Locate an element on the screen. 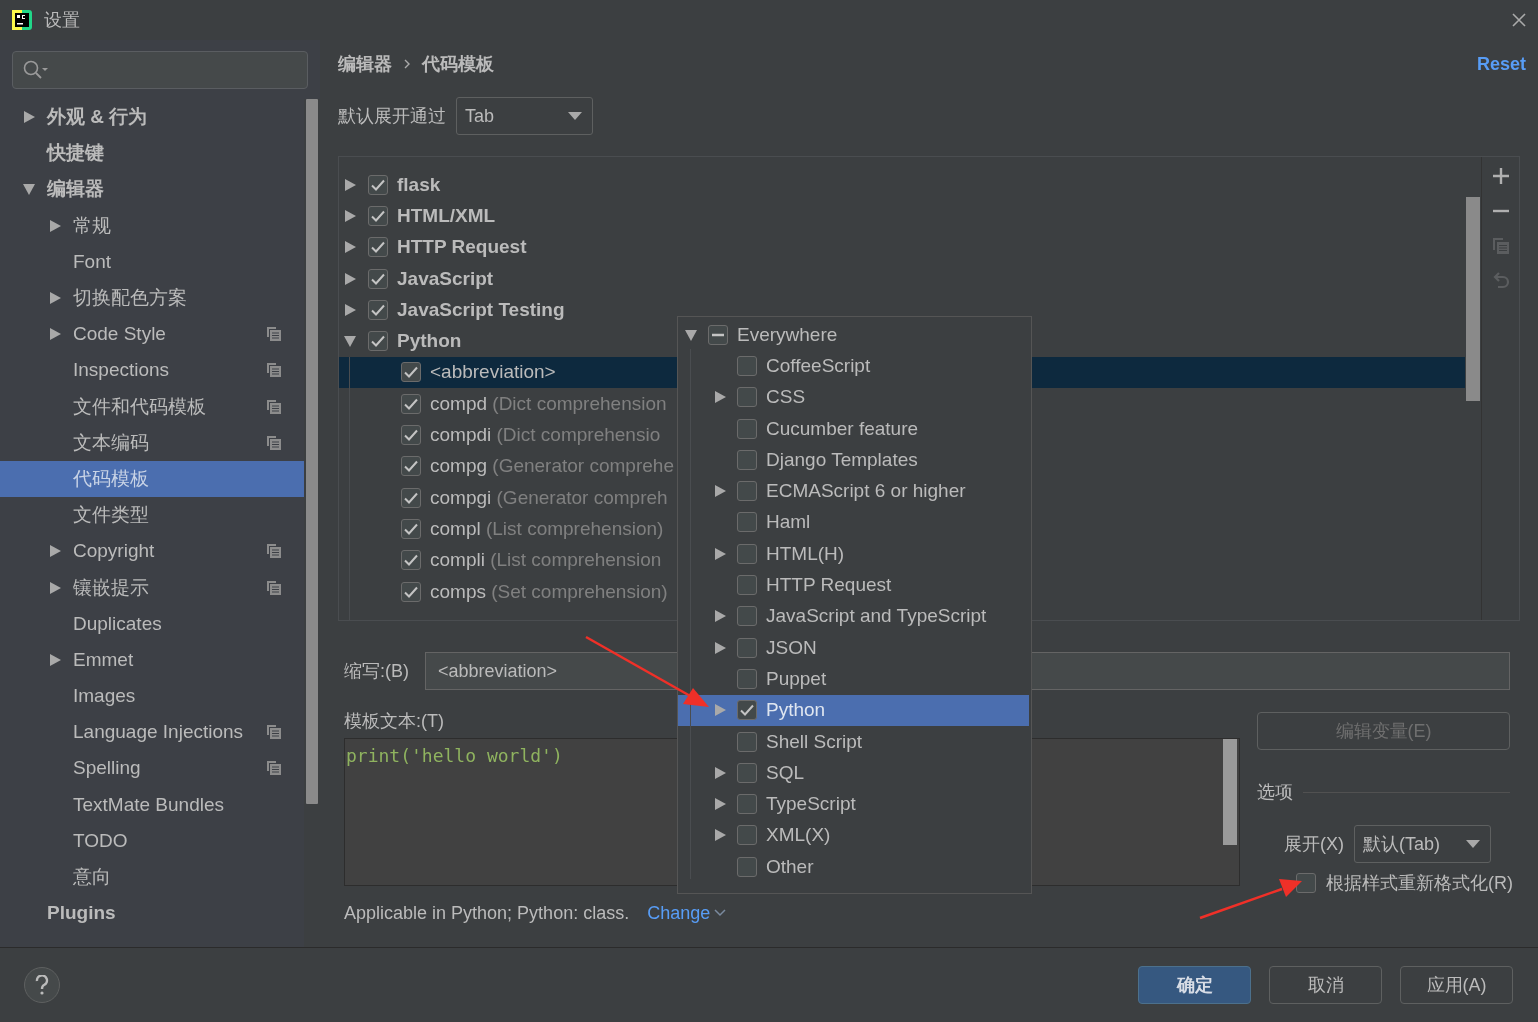 This screenshot has height=1022, width=1538. context-item-label: Cucumber feature is located at coordinates (842, 428).